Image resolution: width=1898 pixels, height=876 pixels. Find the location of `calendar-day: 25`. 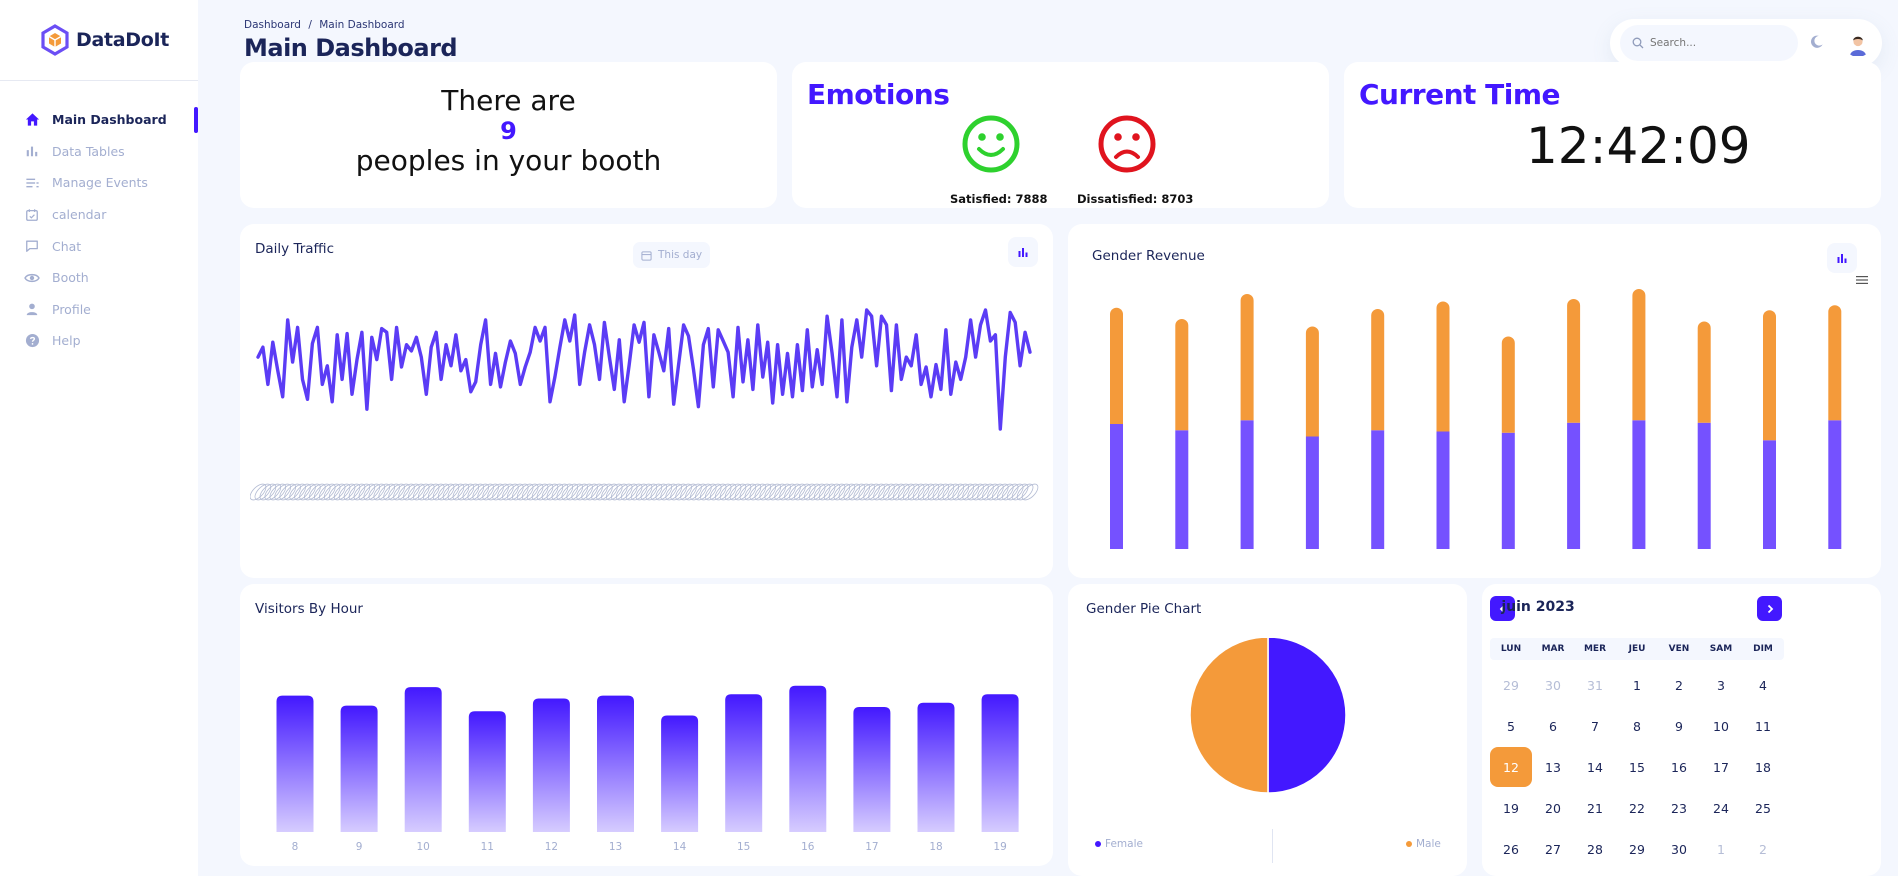

calendar-day: 25 is located at coordinates (1763, 808).